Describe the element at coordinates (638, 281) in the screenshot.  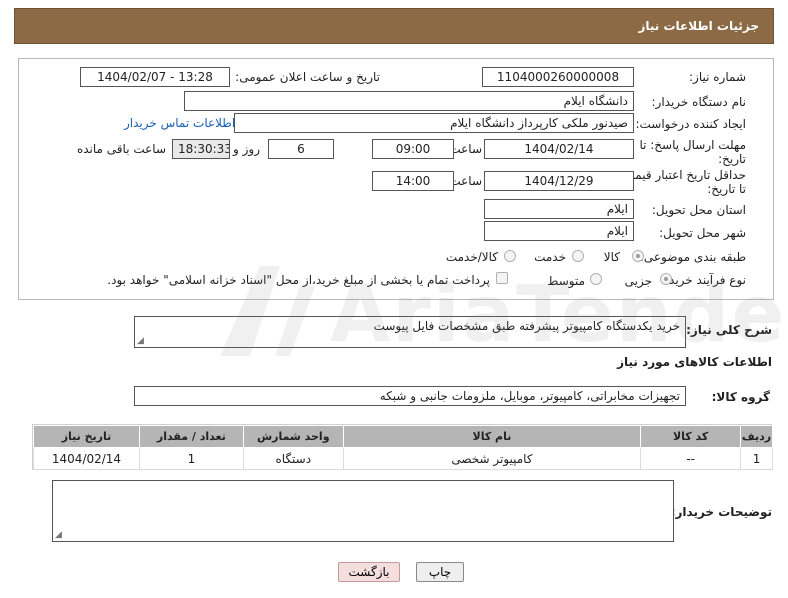
I see `process-minor-label: جزیی` at that location.